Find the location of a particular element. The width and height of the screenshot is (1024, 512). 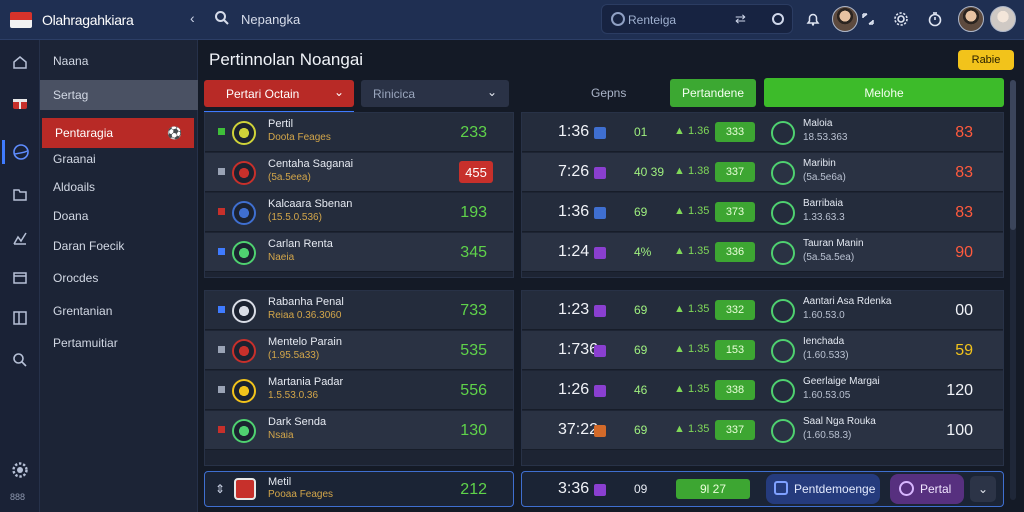

odds-pill: 373 is located at coordinates (735, 212).